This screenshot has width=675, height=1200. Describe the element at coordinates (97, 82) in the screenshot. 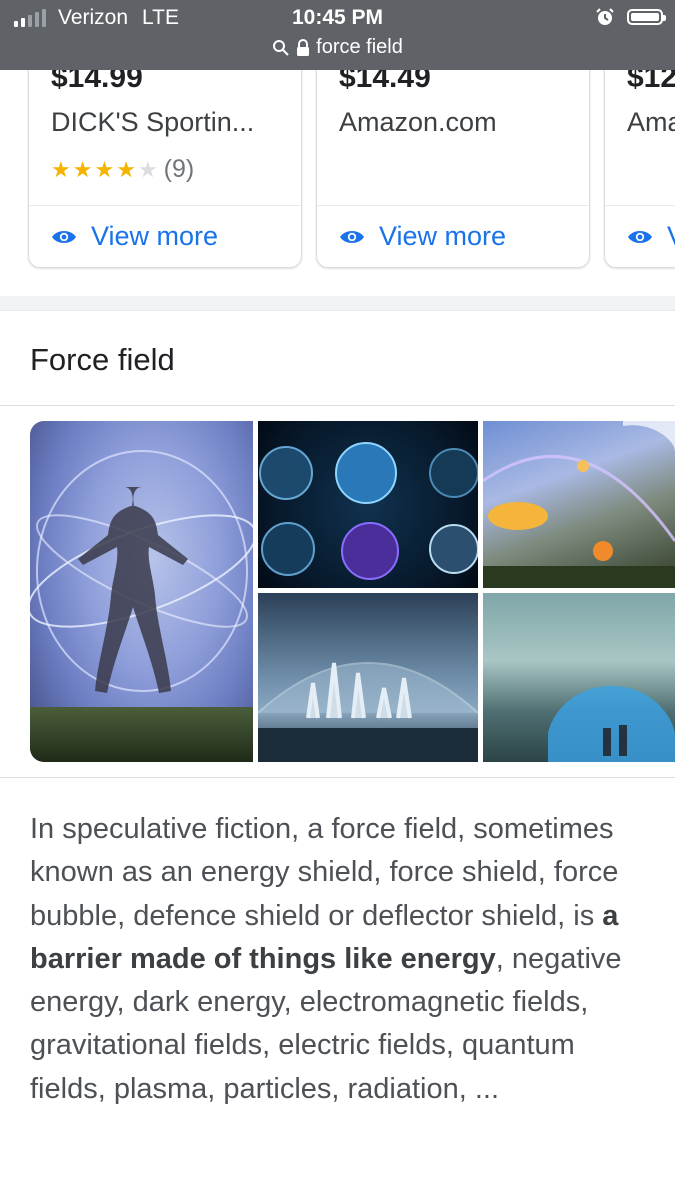

I see `product-price: $14.99` at that location.